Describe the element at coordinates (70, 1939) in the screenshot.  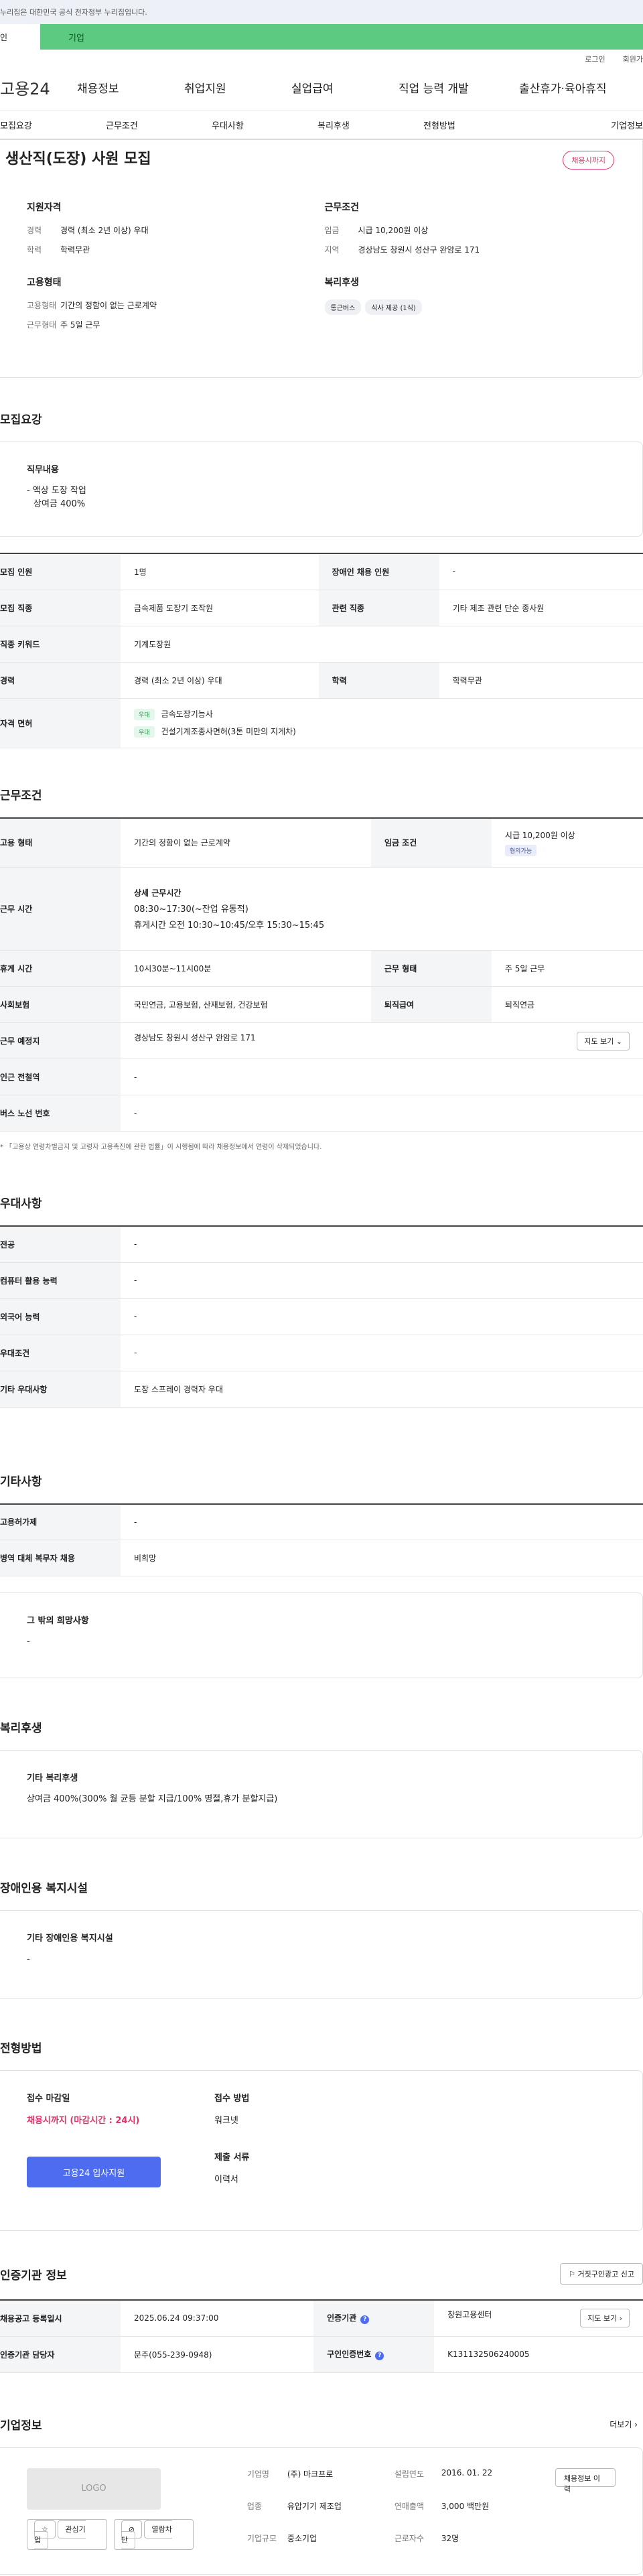
I see `disab-heading: 기타 장애인용 복지시설` at that location.